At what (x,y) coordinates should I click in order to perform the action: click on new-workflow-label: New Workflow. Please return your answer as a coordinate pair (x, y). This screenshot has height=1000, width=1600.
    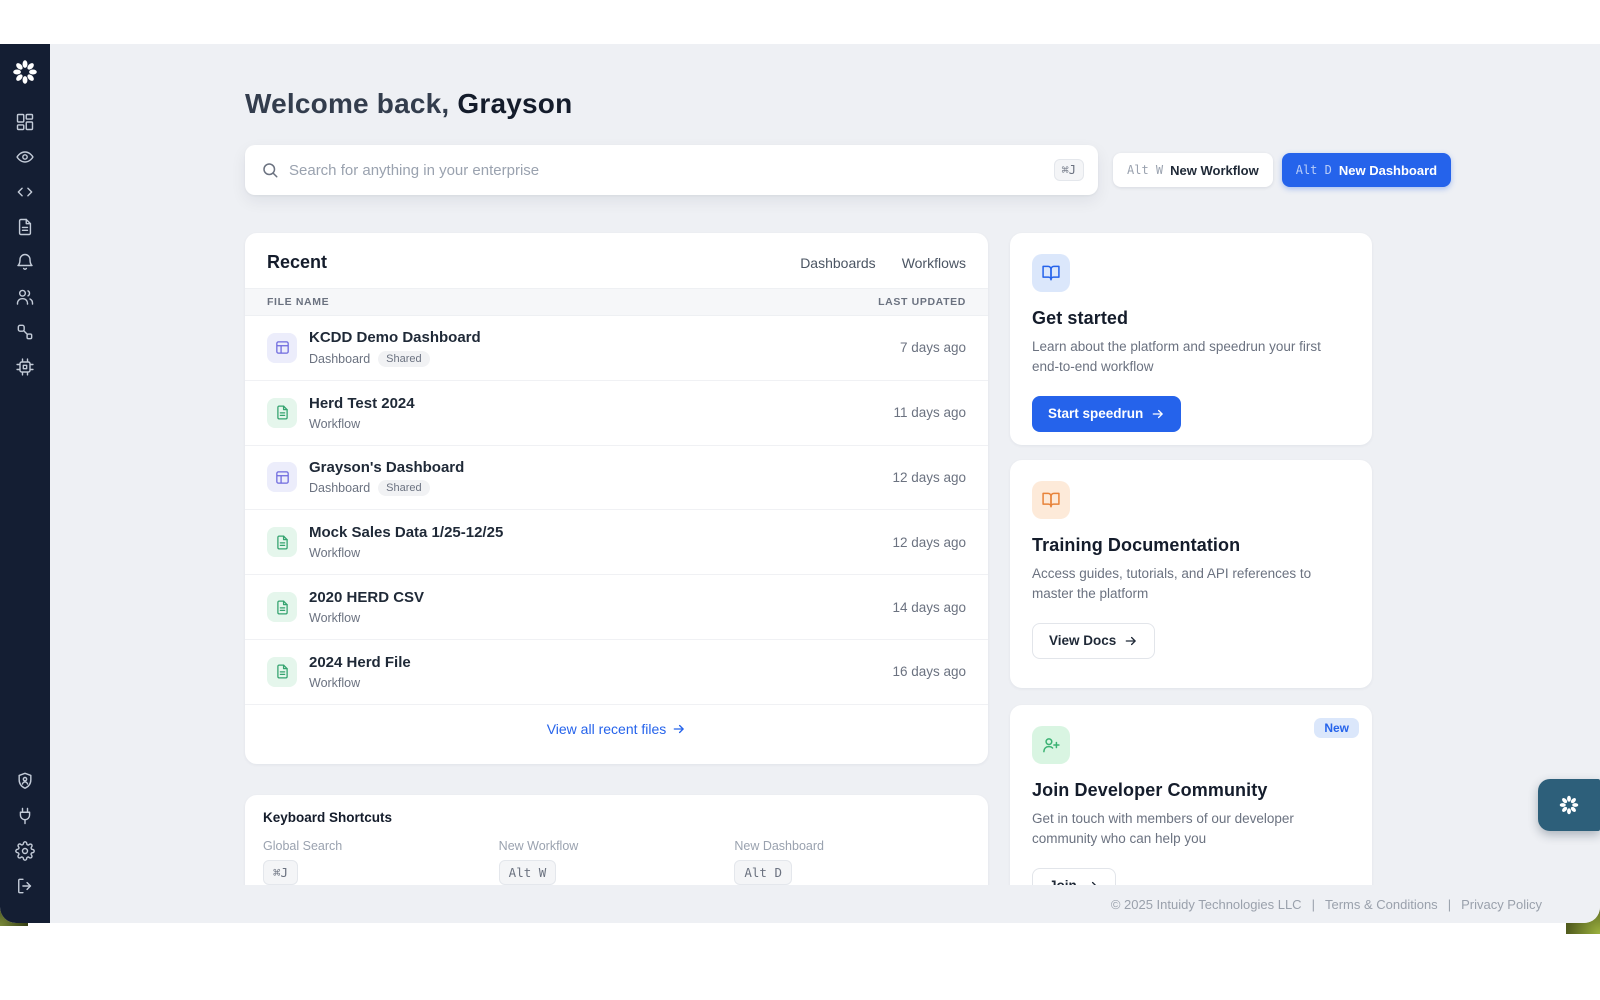
    Looking at the image, I should click on (1214, 170).